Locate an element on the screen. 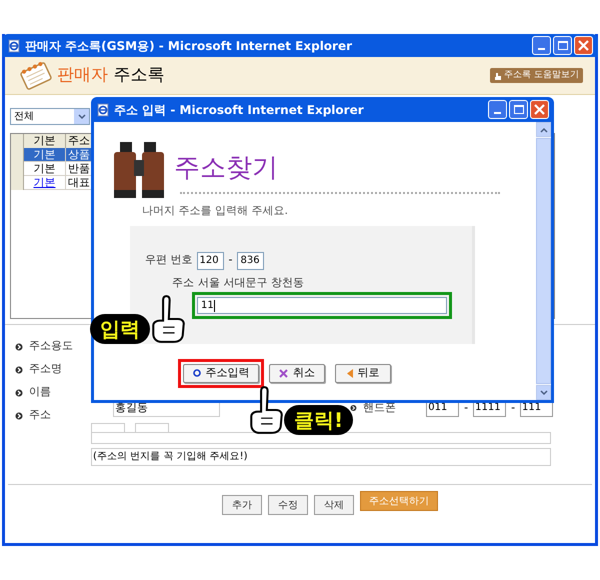  callout-label: 클릭! is located at coordinates (319, 420).